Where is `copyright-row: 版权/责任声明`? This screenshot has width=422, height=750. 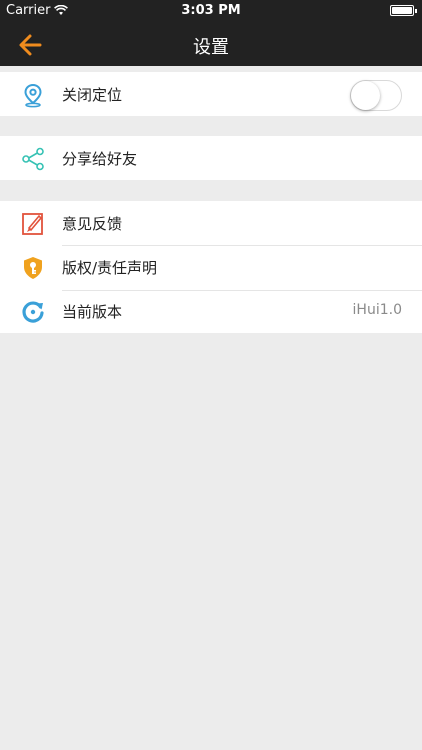
copyright-row: 版权/责任声明 is located at coordinates (211, 267).